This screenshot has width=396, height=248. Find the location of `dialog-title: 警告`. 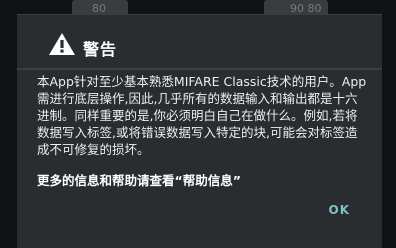

dialog-title: 警告 is located at coordinates (100, 49).